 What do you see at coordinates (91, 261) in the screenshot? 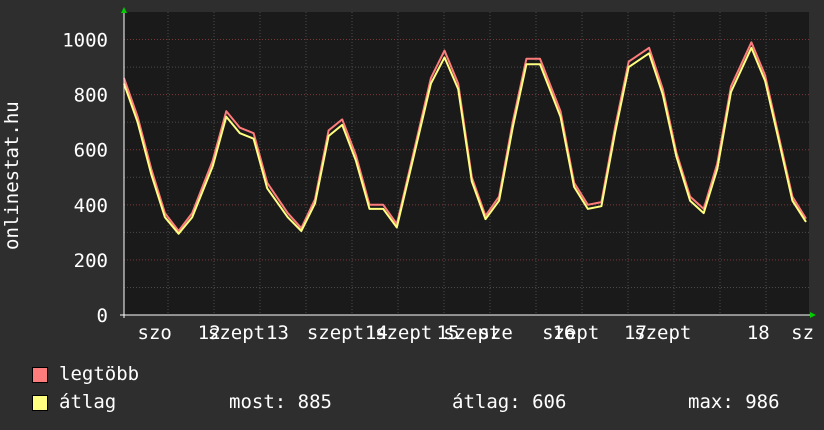
I see `y-tick-label: 200` at bounding box center [91, 261].